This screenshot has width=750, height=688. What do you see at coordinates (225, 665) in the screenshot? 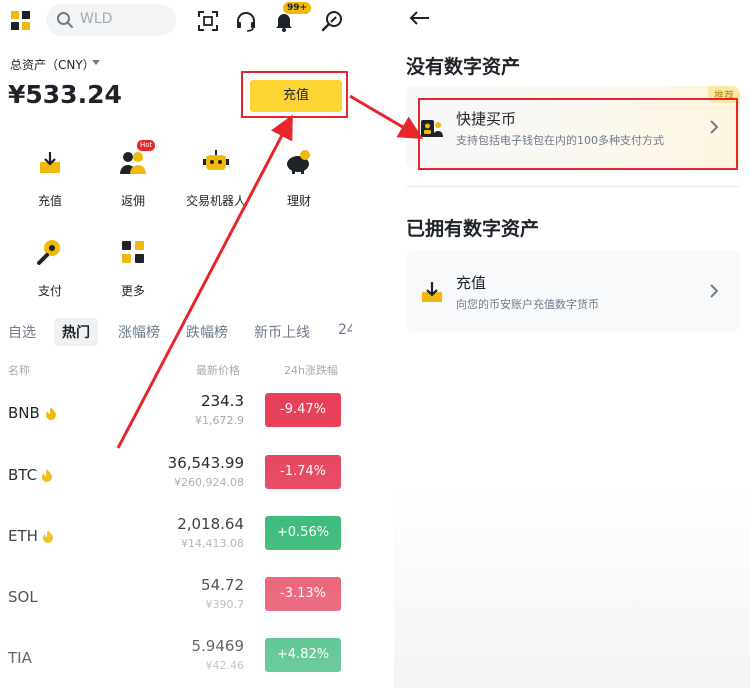
I see `coin-price-cny: ¥42.46` at bounding box center [225, 665].